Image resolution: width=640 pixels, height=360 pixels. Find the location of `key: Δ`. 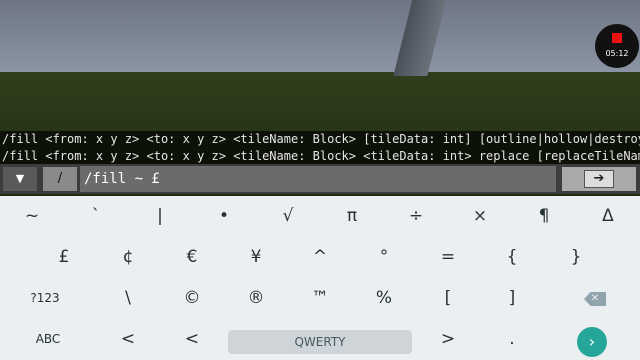

key: Δ is located at coordinates (608, 216).